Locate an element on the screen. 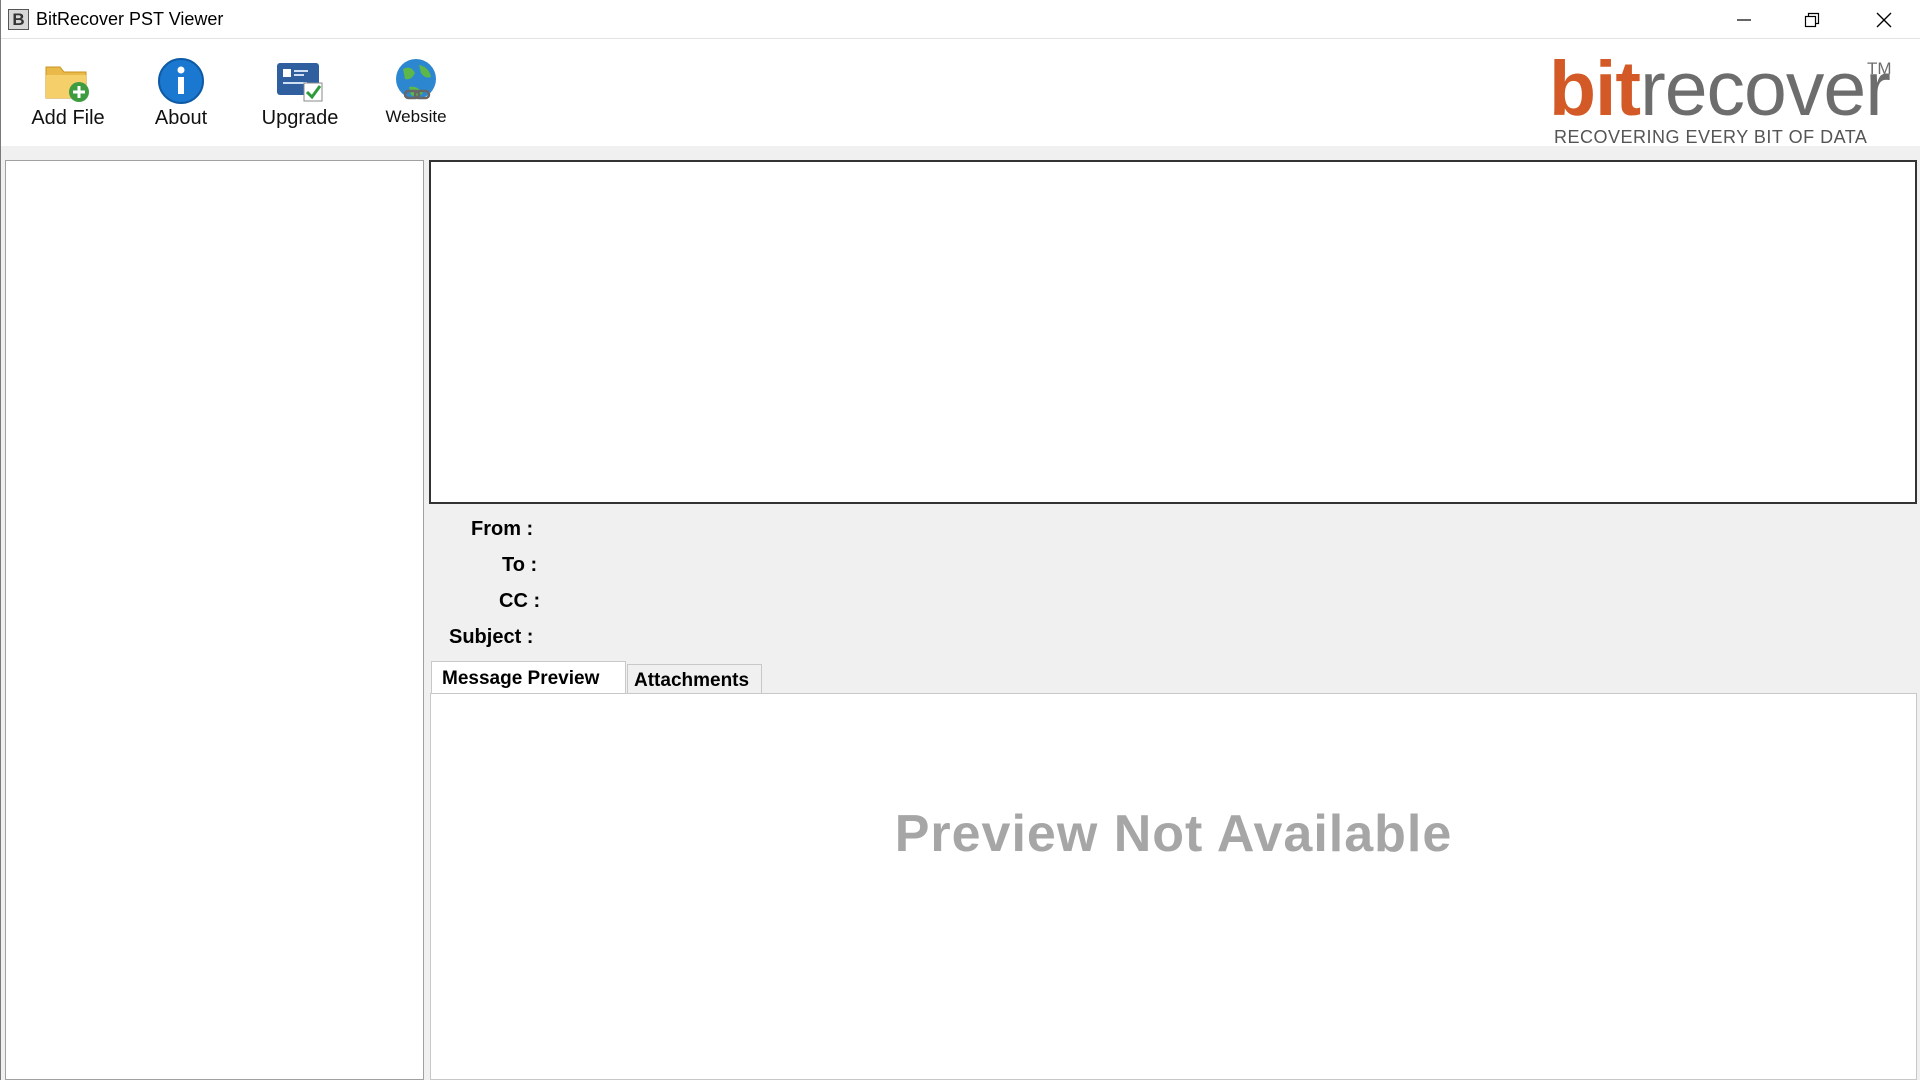 This screenshot has width=1920, height=1080. title-bar: B BitRecover PST Viewer is located at coordinates (960, 19).